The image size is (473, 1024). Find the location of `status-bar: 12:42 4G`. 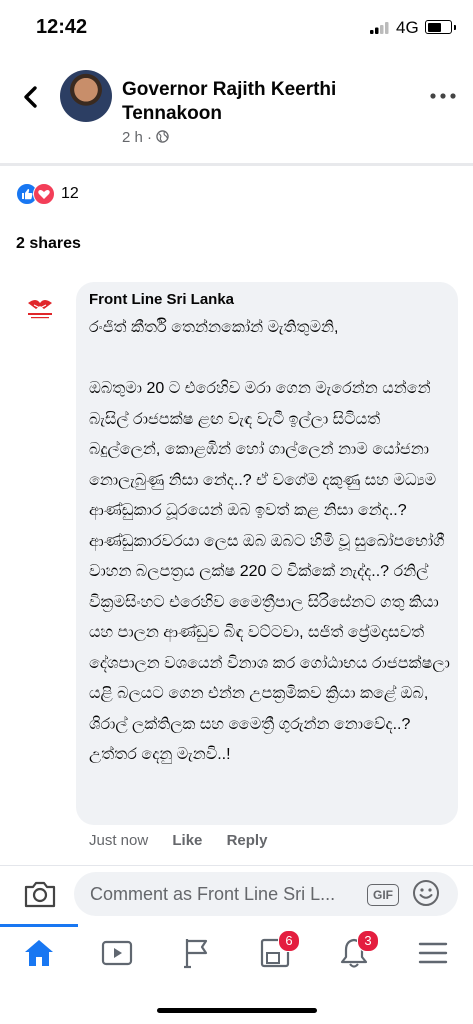

status-bar: 12:42 4G is located at coordinates (236, 29).